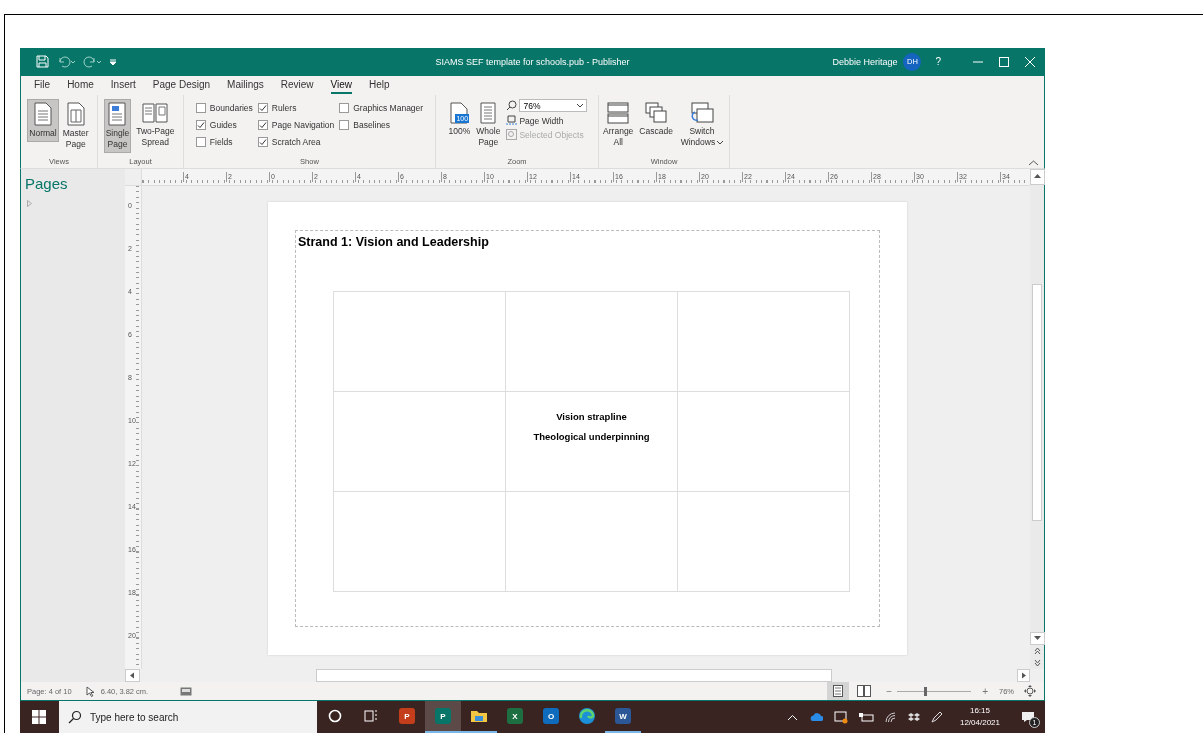  I want to click on ribbon-button: Cascade, so click(656, 120).